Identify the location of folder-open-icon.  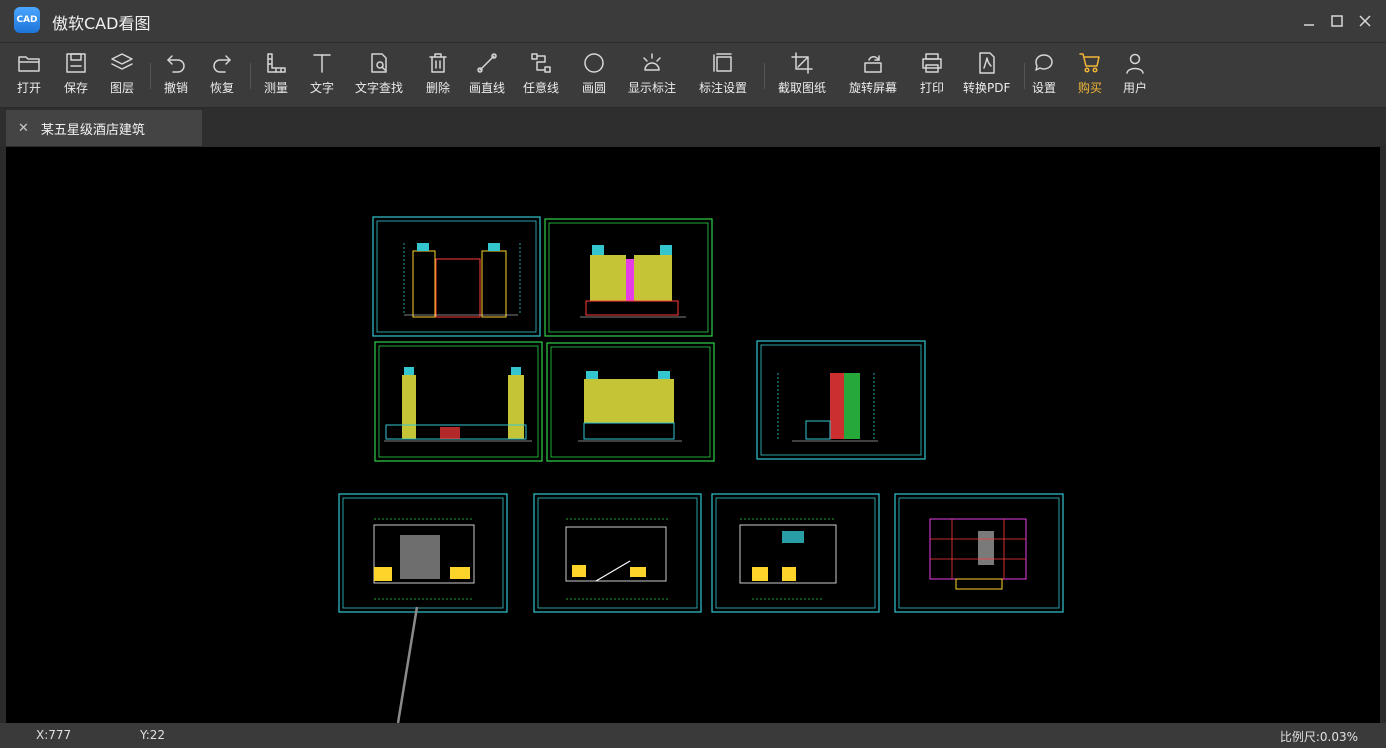
(29, 64).